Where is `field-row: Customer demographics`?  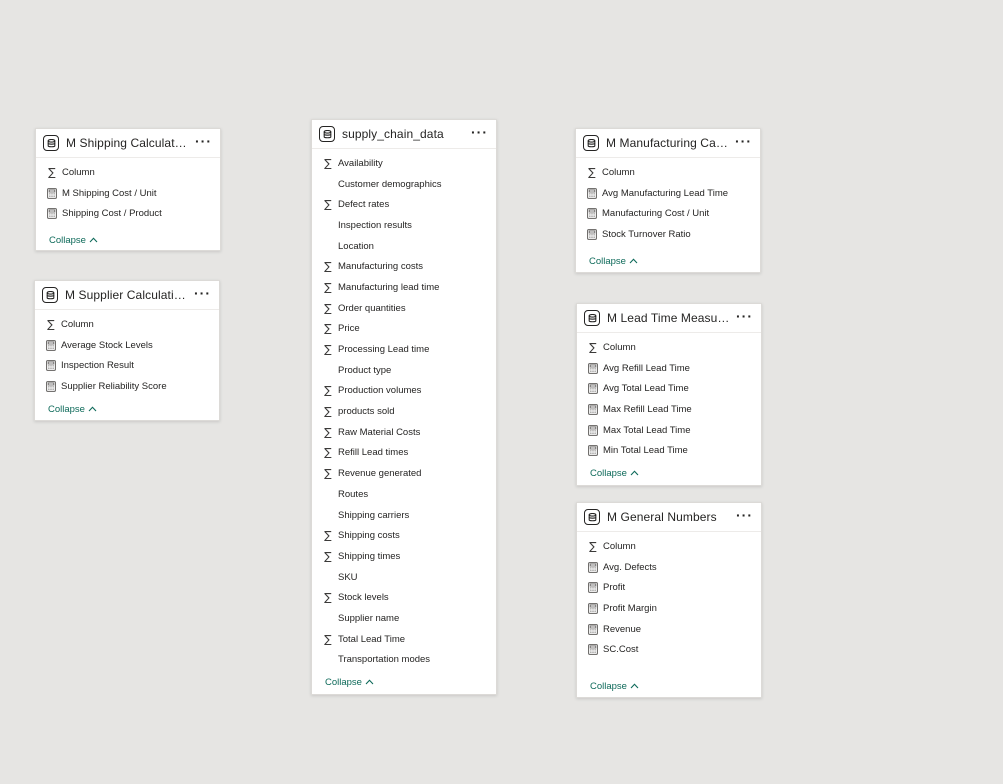 field-row: Customer demographics is located at coordinates (404, 184).